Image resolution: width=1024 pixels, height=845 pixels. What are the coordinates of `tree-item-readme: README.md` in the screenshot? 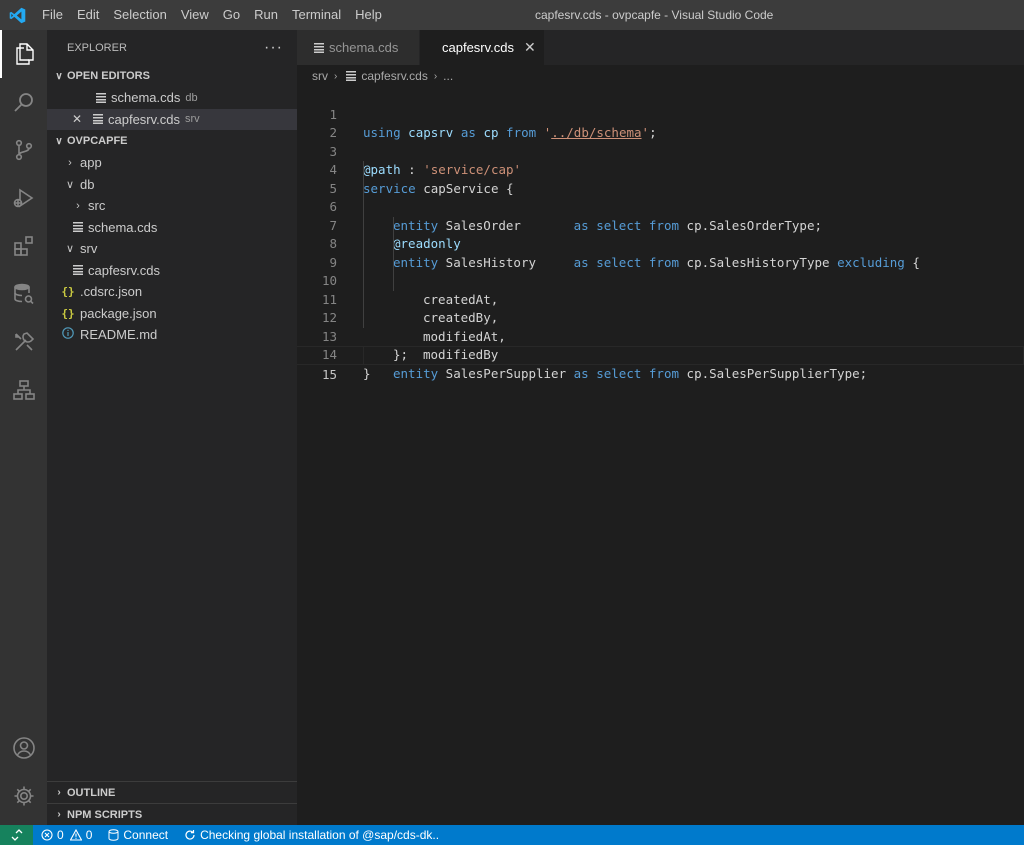 It's located at (172, 335).